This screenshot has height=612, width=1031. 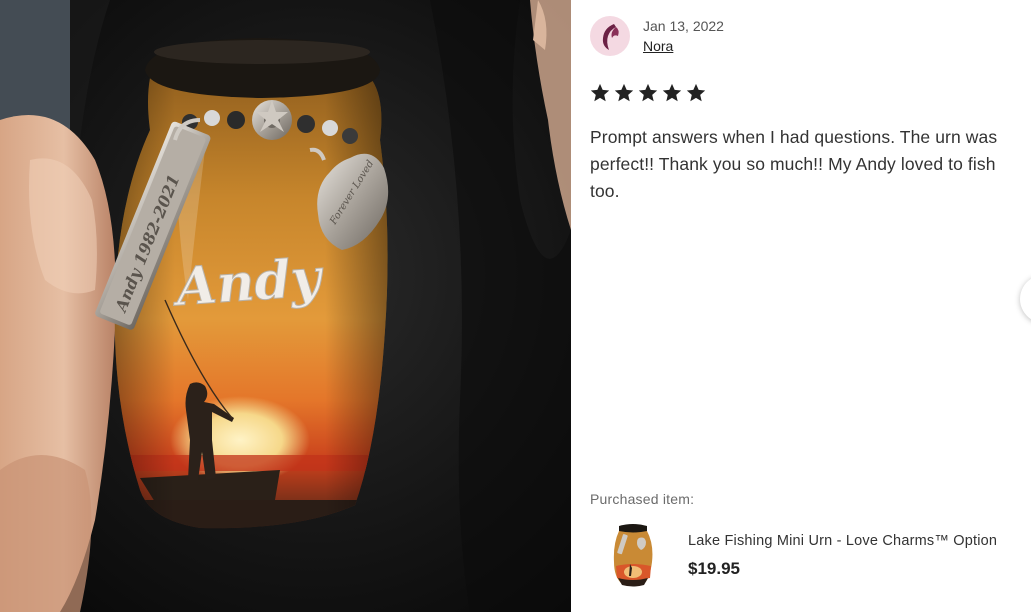 I want to click on product-image, so click(x=633, y=555).